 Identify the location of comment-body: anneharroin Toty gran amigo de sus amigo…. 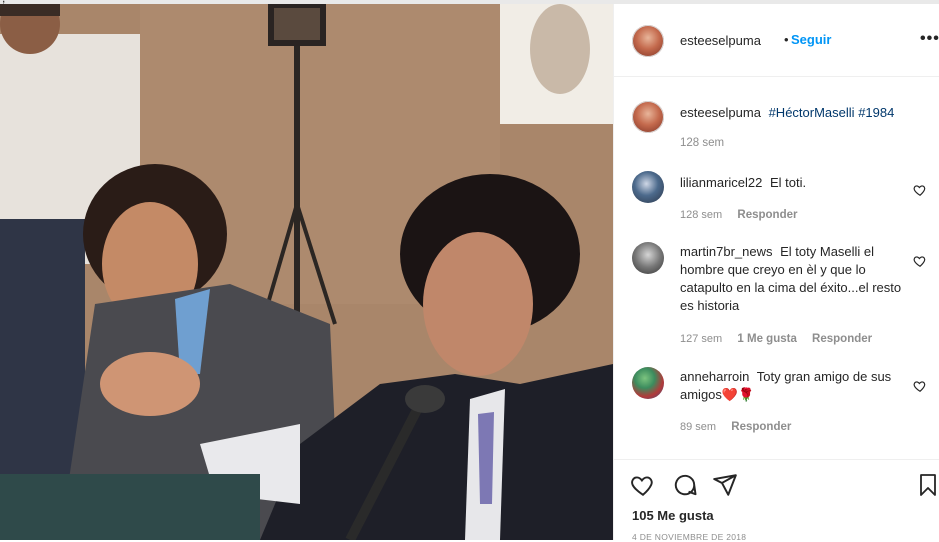
(796, 386).